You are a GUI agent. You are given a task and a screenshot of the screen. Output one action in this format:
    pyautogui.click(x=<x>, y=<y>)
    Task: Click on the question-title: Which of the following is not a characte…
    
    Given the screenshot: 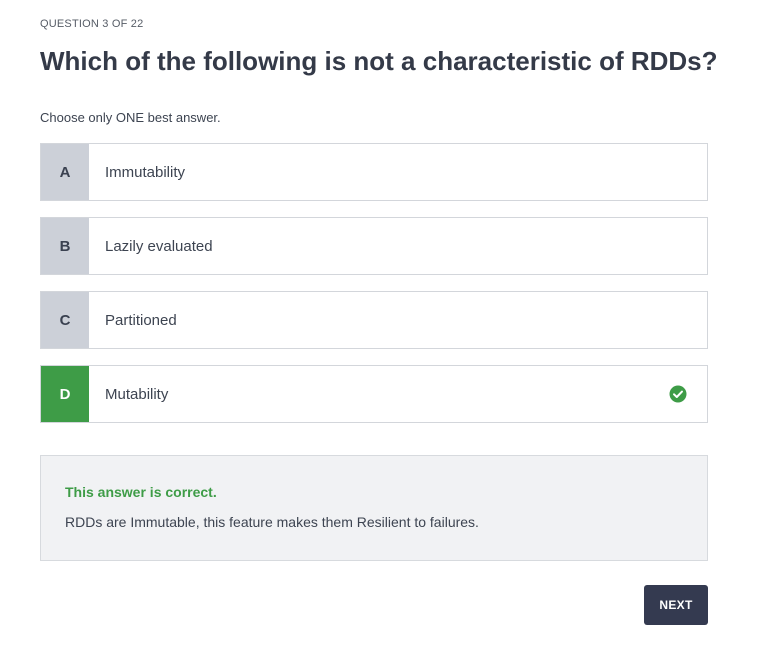 What is the action you would take?
    pyautogui.click(x=379, y=61)
    